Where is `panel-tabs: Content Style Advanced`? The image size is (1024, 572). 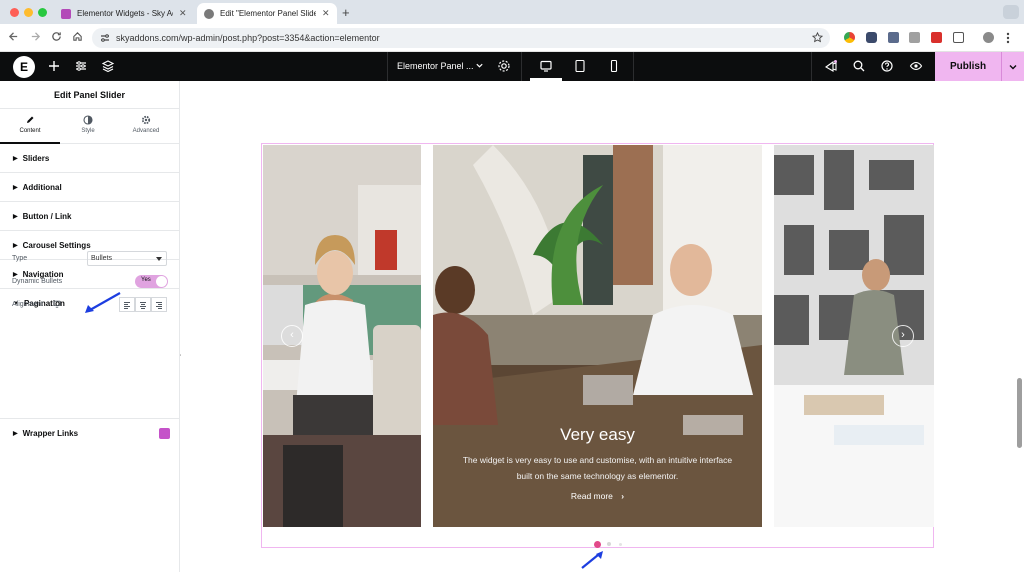
panel-tabs: Content Style Advanced is located at coordinates (89, 126).